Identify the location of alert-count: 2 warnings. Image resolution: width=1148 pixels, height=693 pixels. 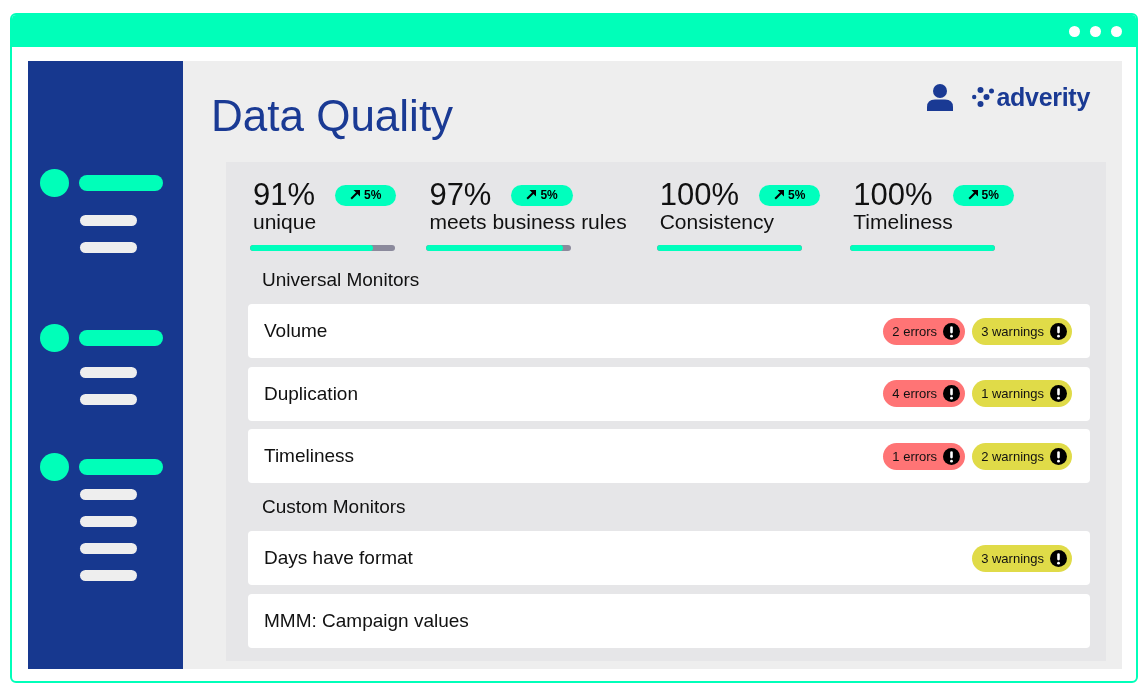
(1012, 456).